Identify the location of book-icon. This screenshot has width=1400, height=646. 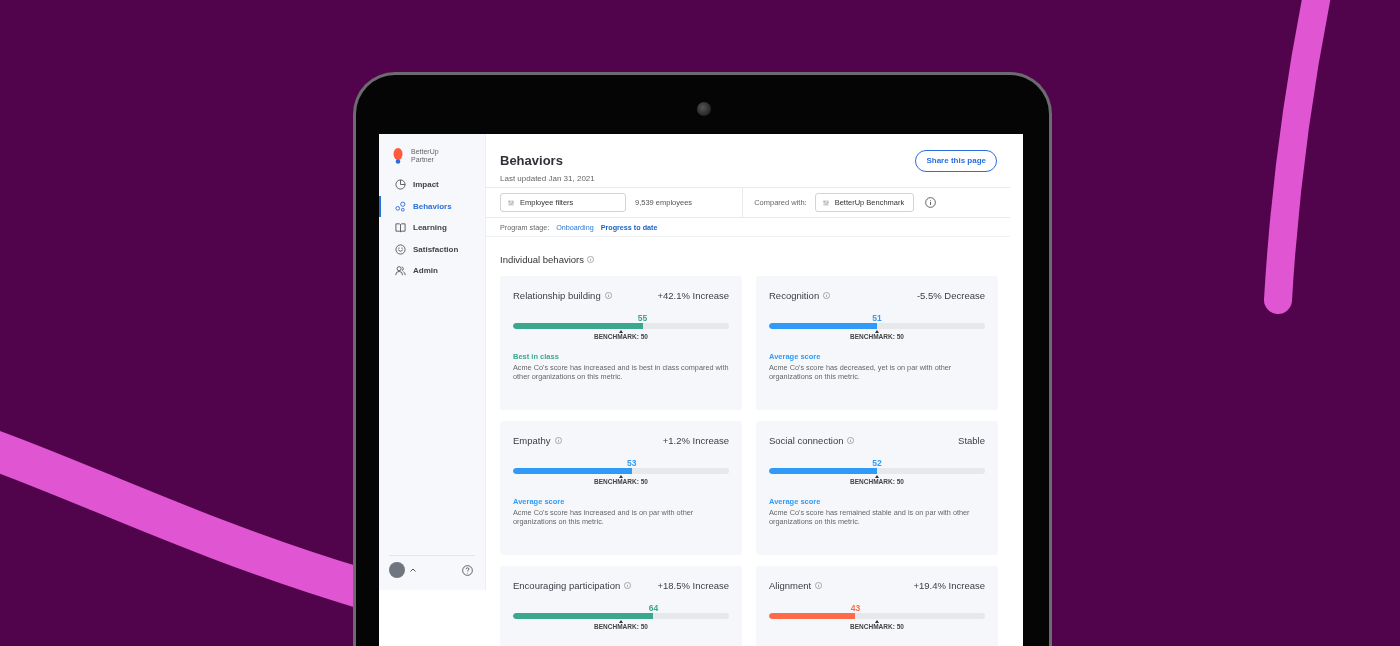
(400, 228).